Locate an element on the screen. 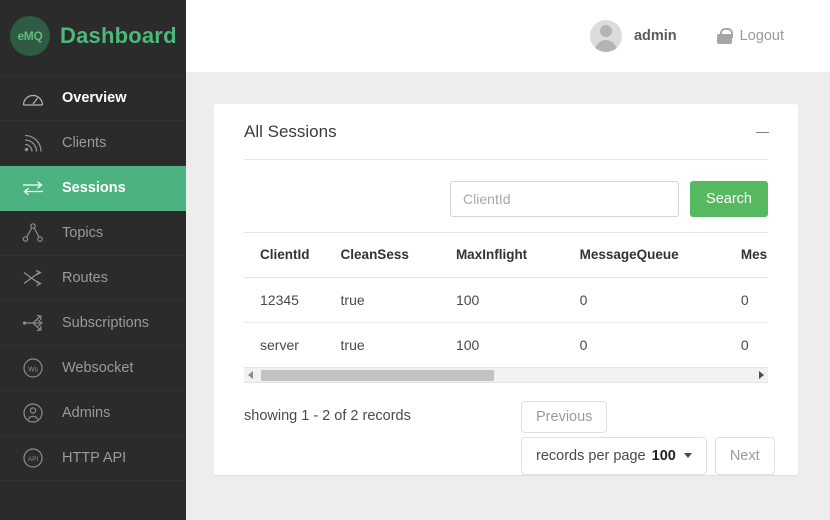 This screenshot has height=520, width=830. records-per-page-dropdown: records per page 100 is located at coordinates (614, 455).